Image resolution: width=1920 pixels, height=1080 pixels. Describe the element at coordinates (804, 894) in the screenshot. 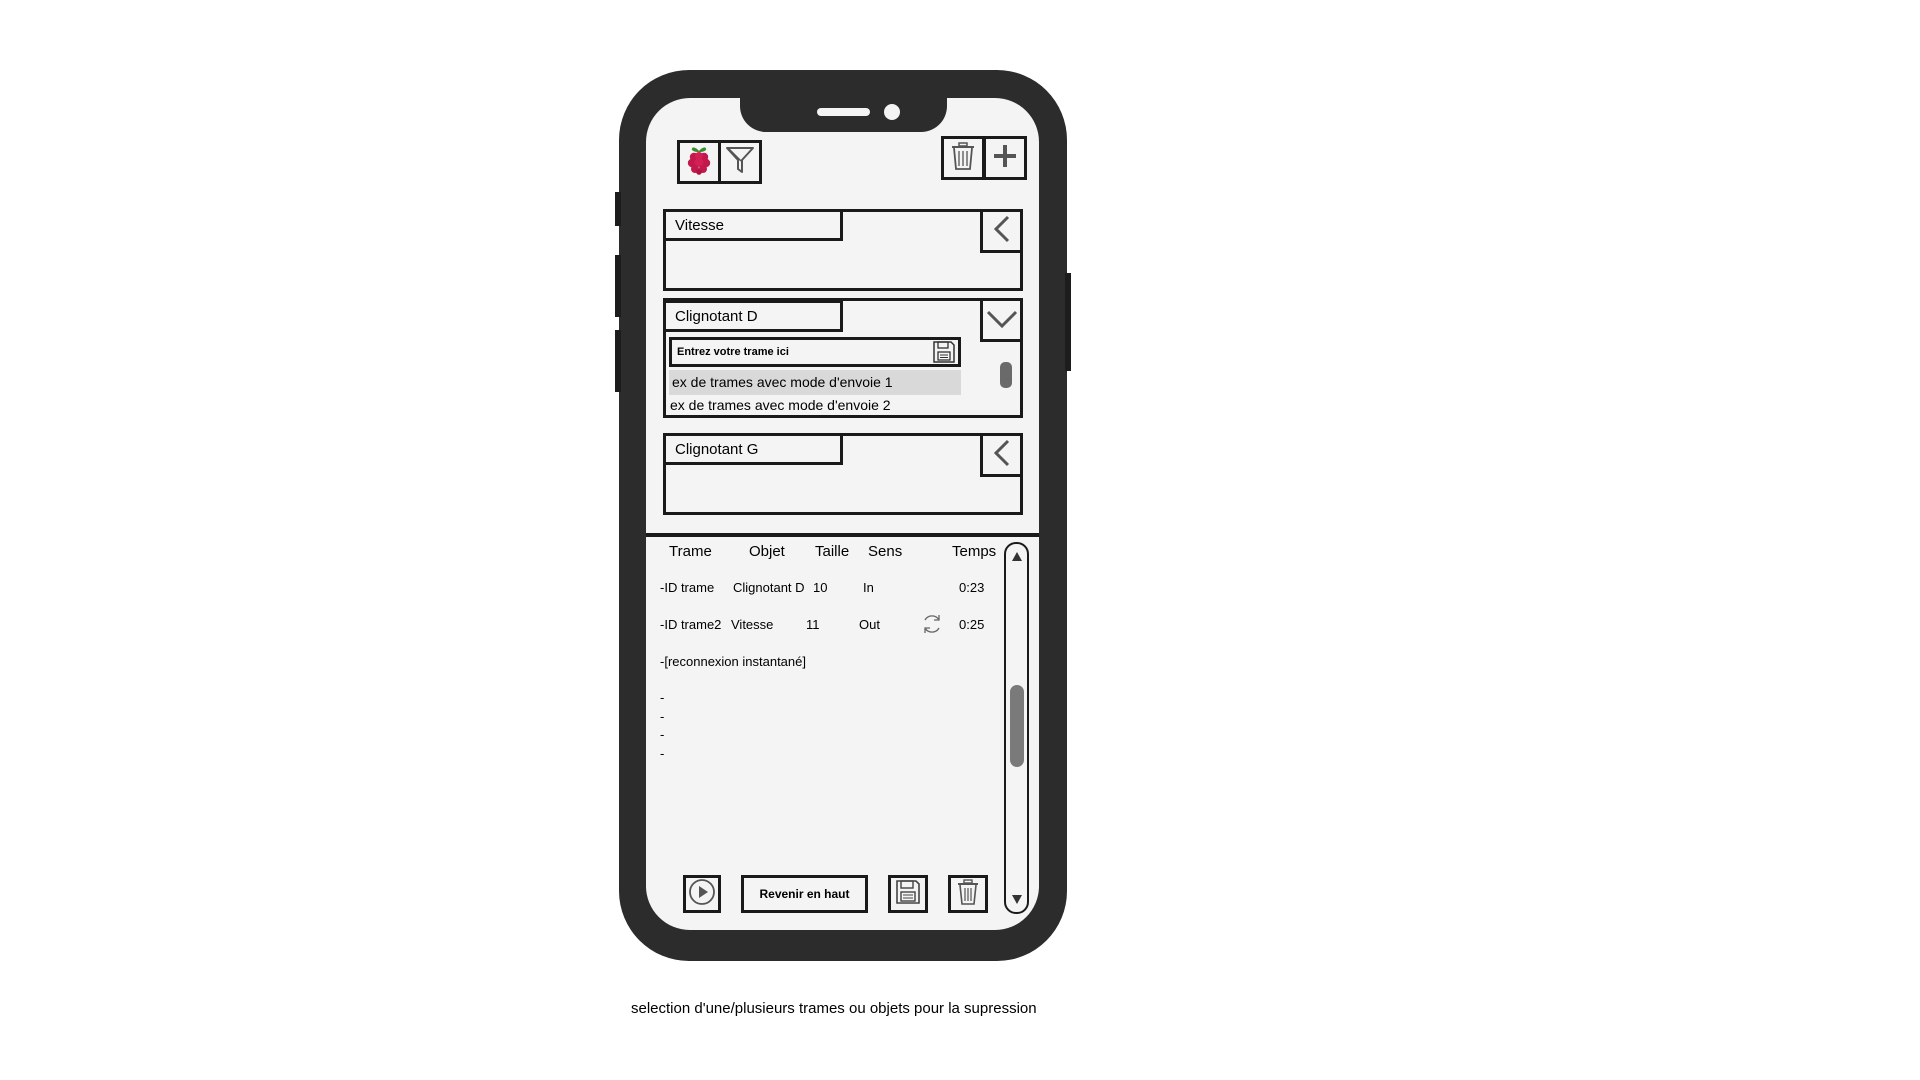

I see `back-to-top-button: Revenir en haut` at that location.